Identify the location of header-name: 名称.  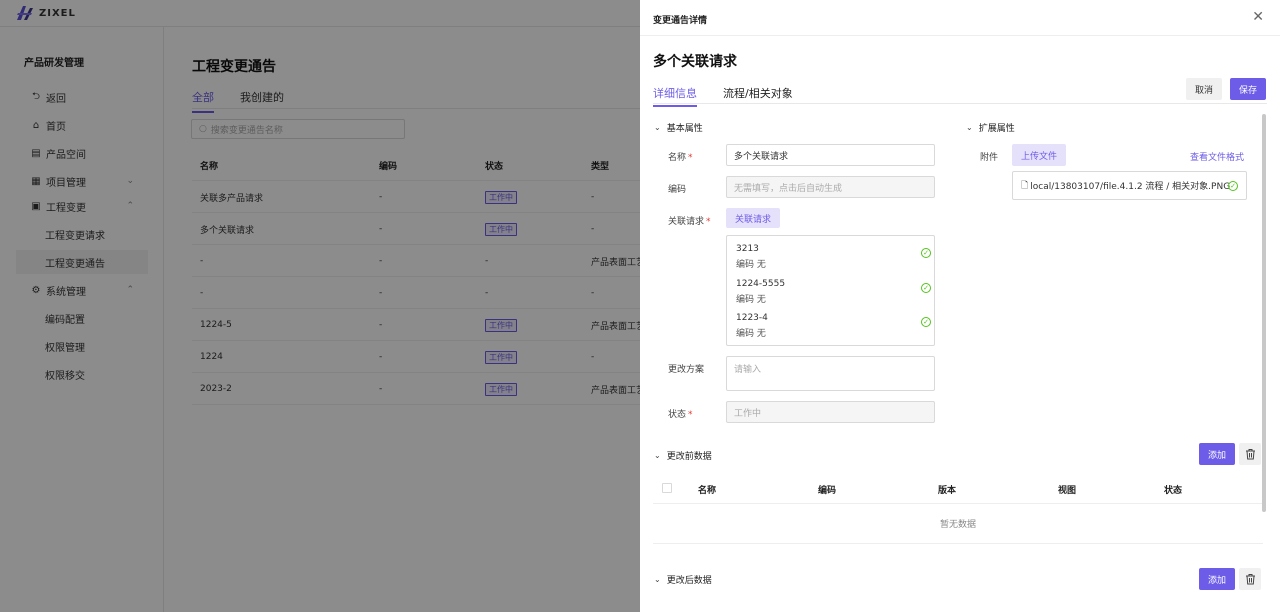
(707, 491).